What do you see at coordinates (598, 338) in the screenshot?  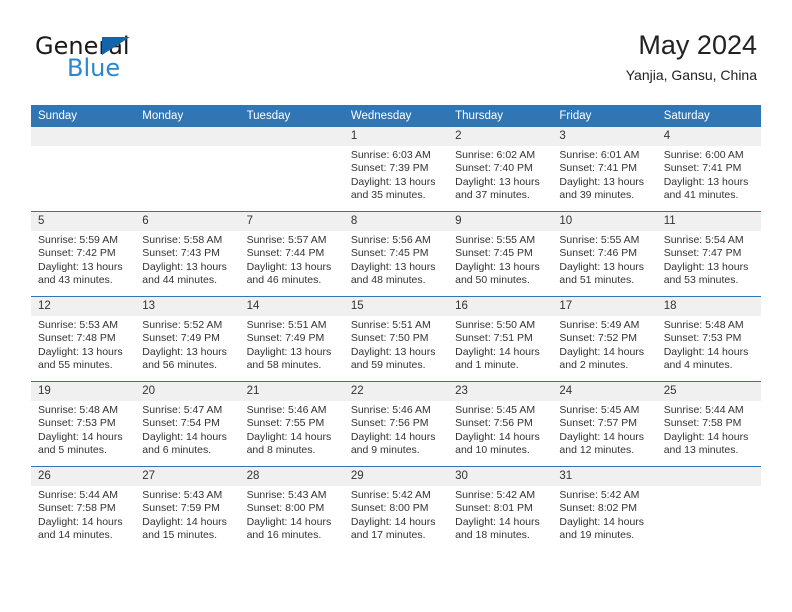 I see `sunset-text: Sunset: 7:52 PM` at bounding box center [598, 338].